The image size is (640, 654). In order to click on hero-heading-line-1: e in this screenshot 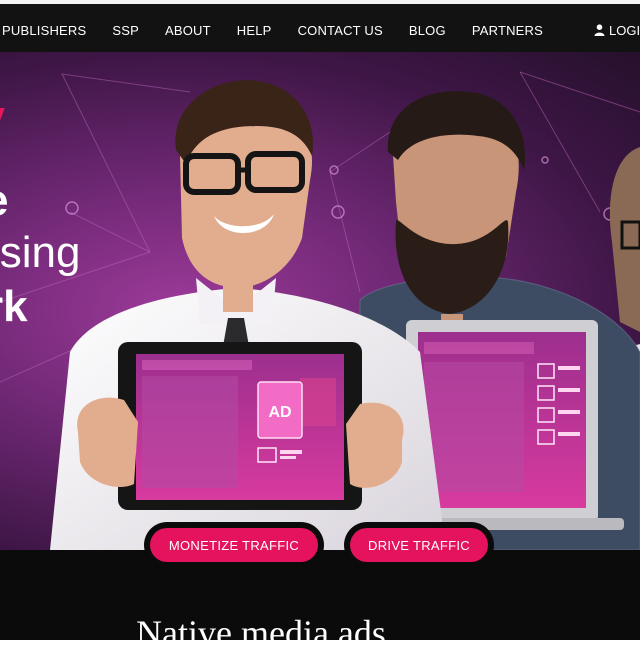, I will do `click(4, 201)`.